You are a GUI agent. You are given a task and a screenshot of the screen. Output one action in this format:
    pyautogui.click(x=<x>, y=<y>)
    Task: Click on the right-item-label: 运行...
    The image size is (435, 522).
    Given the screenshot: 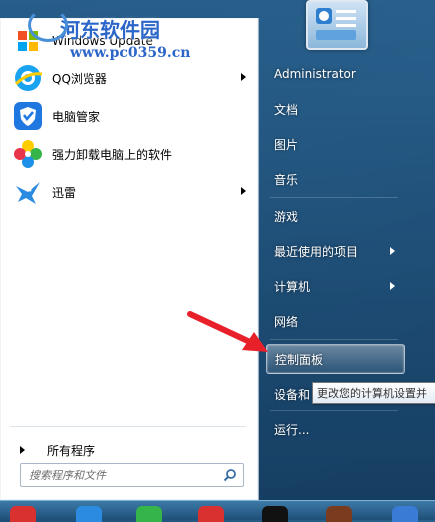 What is the action you would take?
    pyautogui.click(x=292, y=429)
    